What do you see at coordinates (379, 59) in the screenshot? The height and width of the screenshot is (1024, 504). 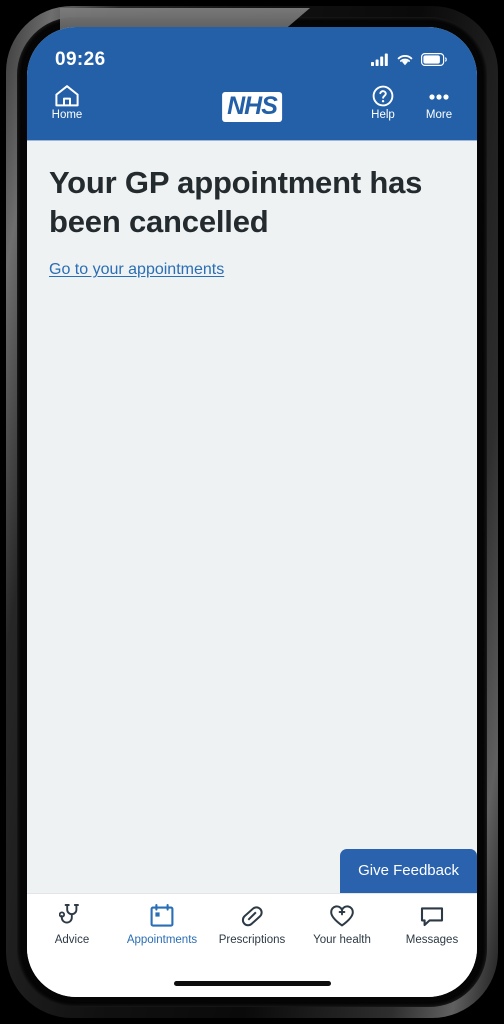 I see `cellular-signal-icon` at bounding box center [379, 59].